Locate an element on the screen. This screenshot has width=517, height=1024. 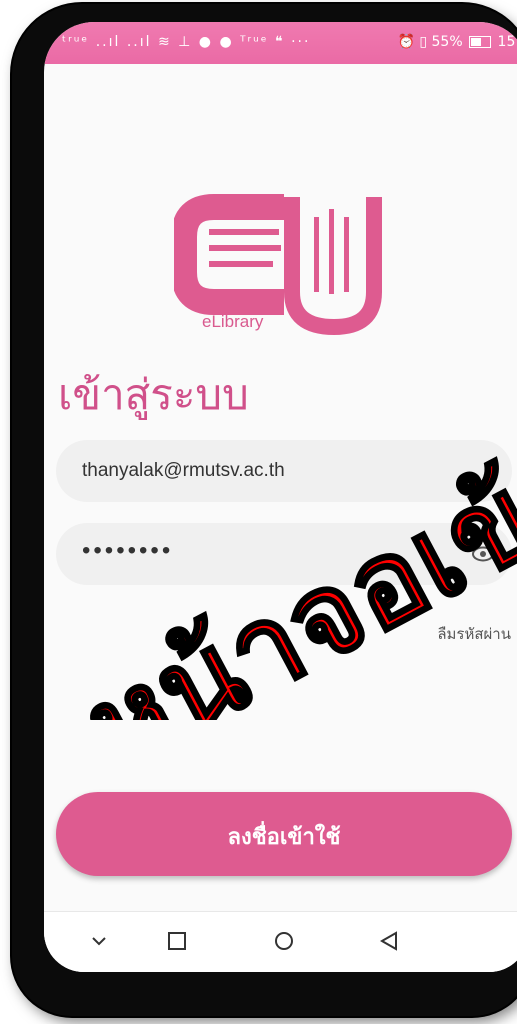
login-button: ลงชื่อเข้าใช้ is located at coordinates (284, 834).